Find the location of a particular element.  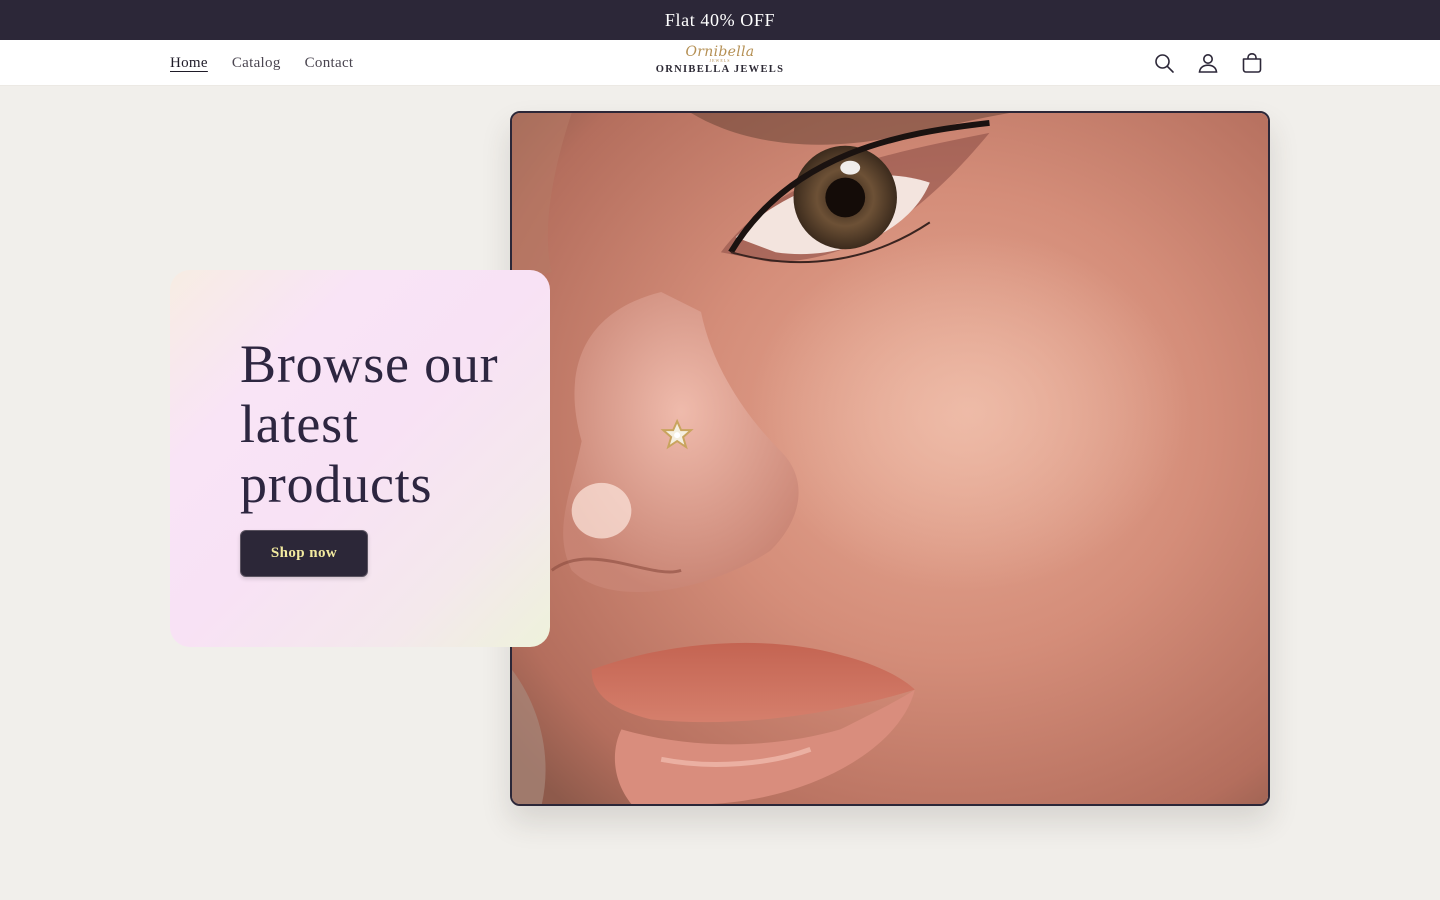

nav-link-catalog: Catalog is located at coordinates (256, 63).